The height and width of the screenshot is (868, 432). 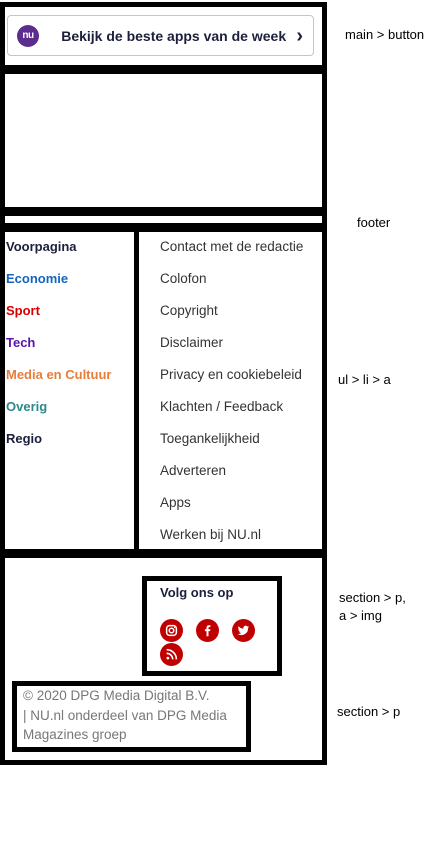 What do you see at coordinates (221, 406) in the screenshot?
I see `link-klachten: Klachten / Feedback` at bounding box center [221, 406].